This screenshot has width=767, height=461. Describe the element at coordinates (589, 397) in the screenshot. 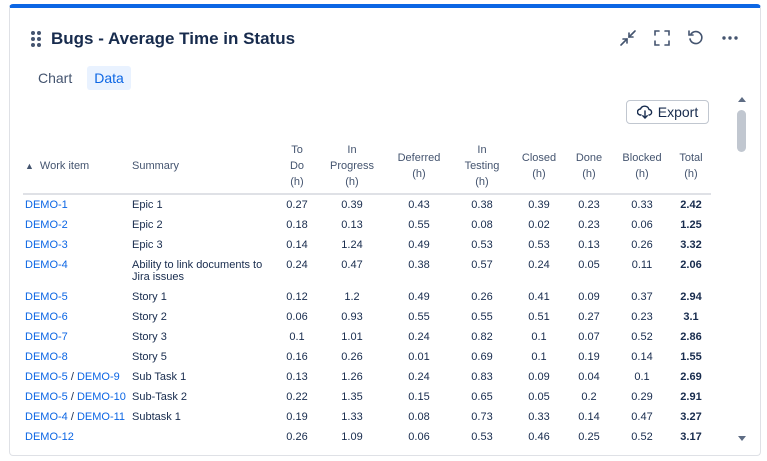

I see `done-cell: 0.2` at that location.